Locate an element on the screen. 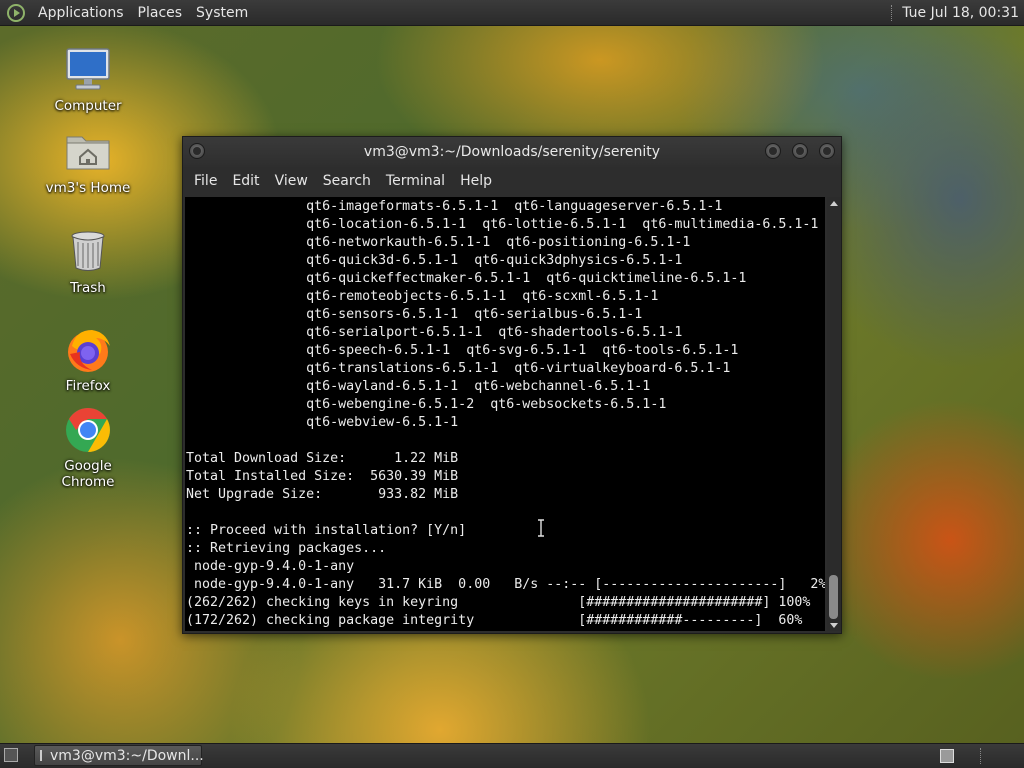 The image size is (1024, 768). text-cursor-icon is located at coordinates (541, 528).